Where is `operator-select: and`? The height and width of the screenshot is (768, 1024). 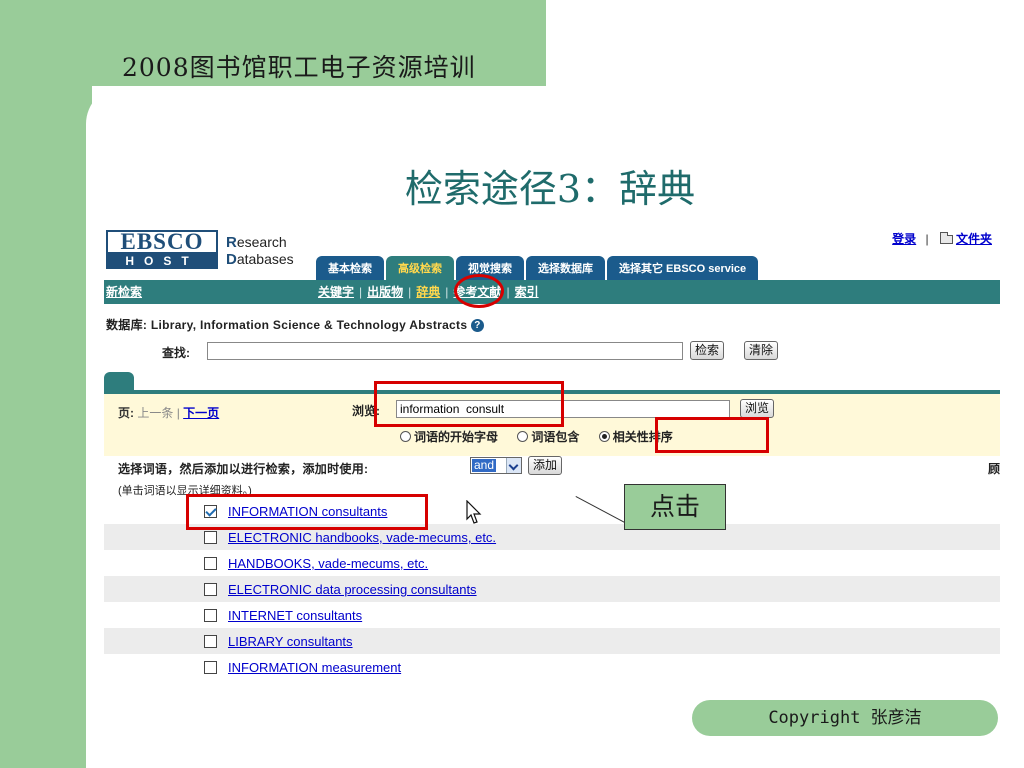
operator-select: and is located at coordinates (496, 465).